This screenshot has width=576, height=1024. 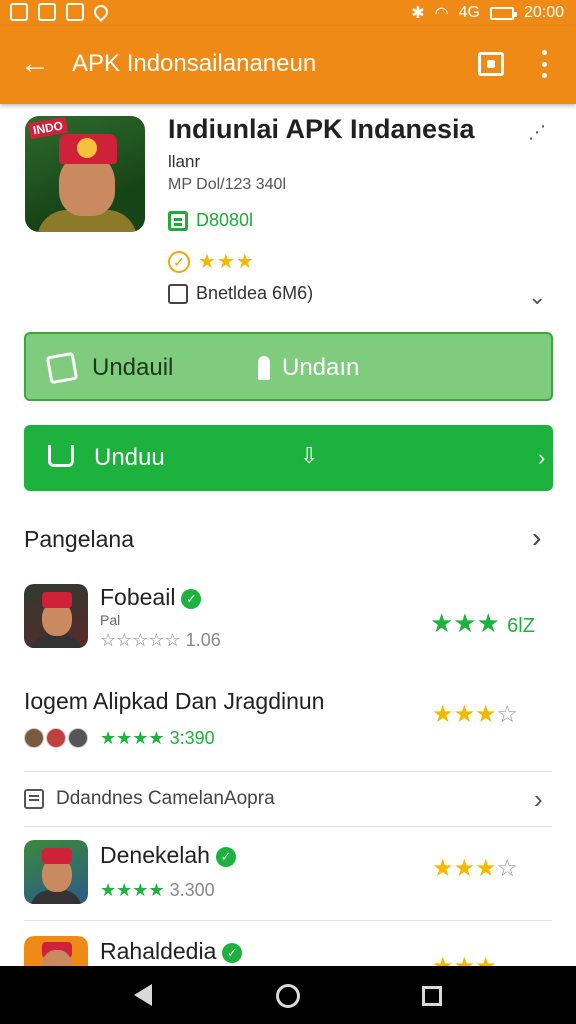 What do you see at coordinates (543, 12) in the screenshot?
I see `clock: 20:00` at bounding box center [543, 12].